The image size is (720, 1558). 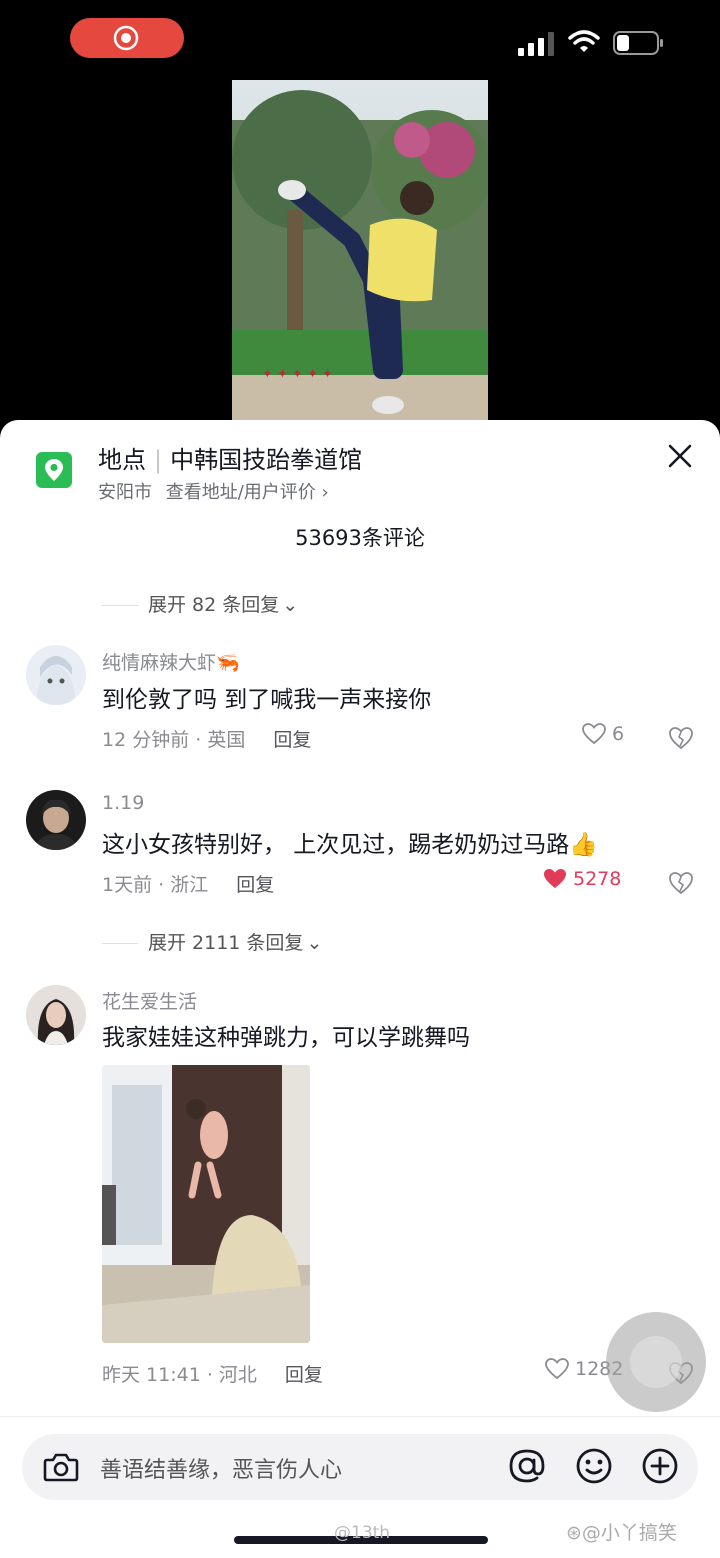 I want to click on comment-input-placeholder: 善语结善缘，恶言伤人心, so click(x=221, y=1468).